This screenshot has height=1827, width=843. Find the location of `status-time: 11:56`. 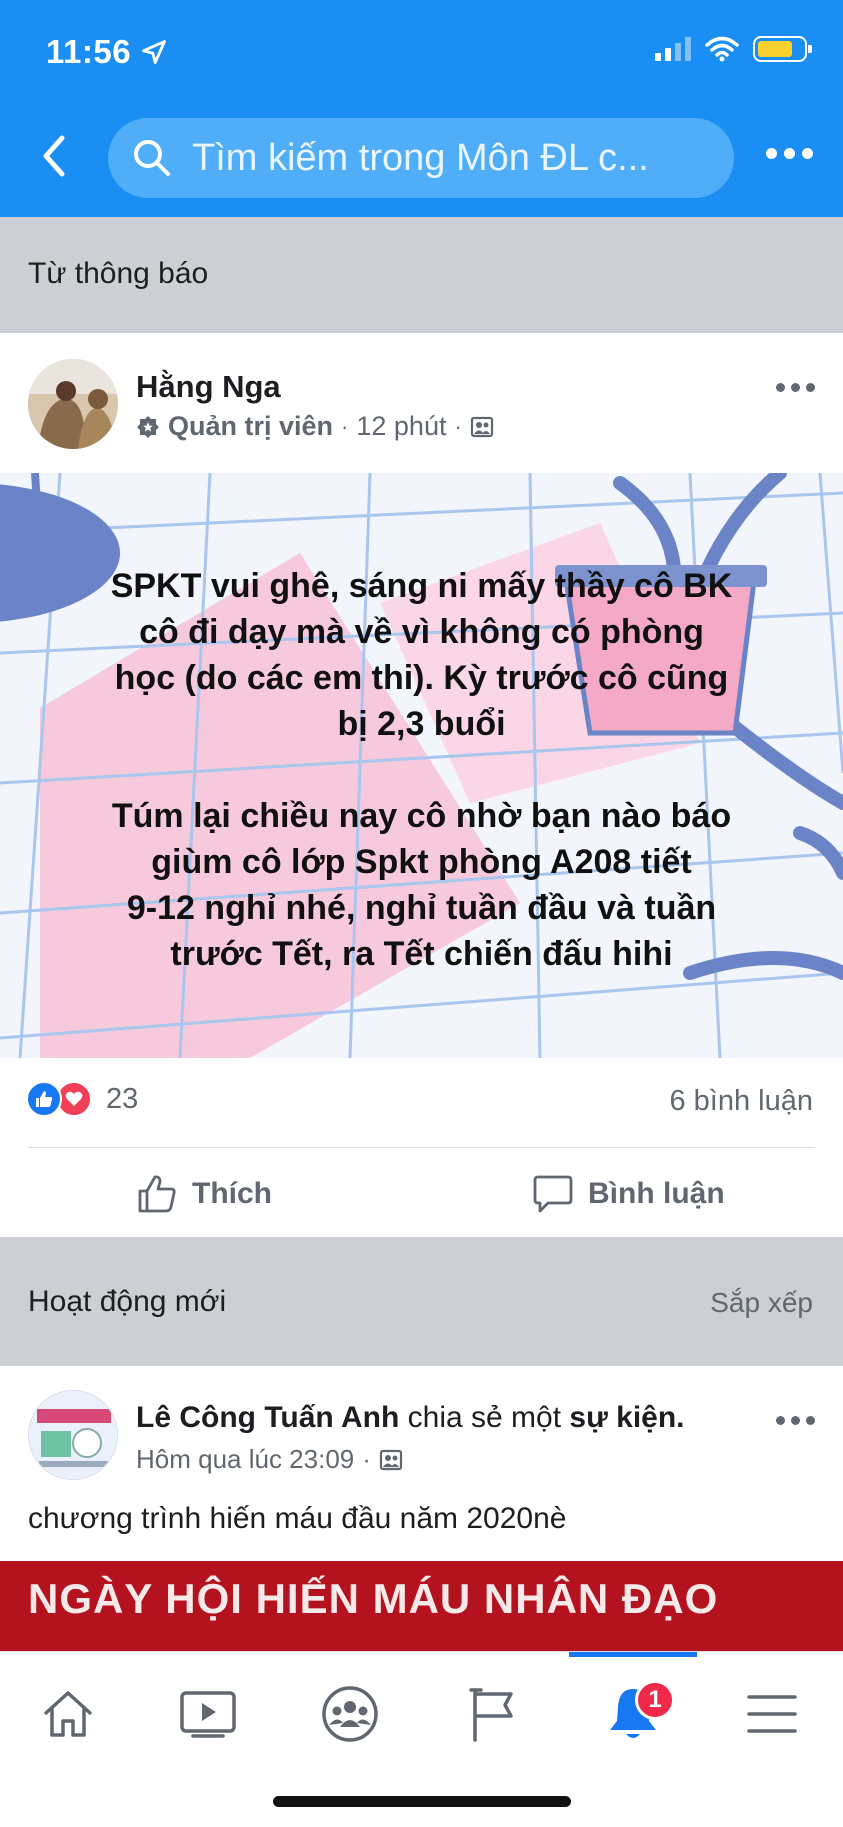

status-time: 11:56 is located at coordinates (89, 51).